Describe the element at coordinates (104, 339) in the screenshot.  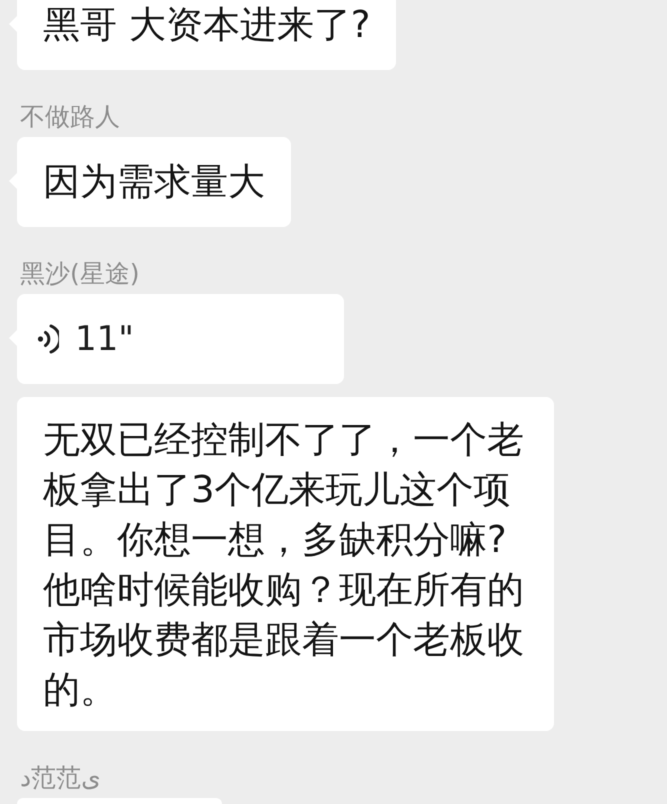
I see `voice-duration: 11"` at that location.